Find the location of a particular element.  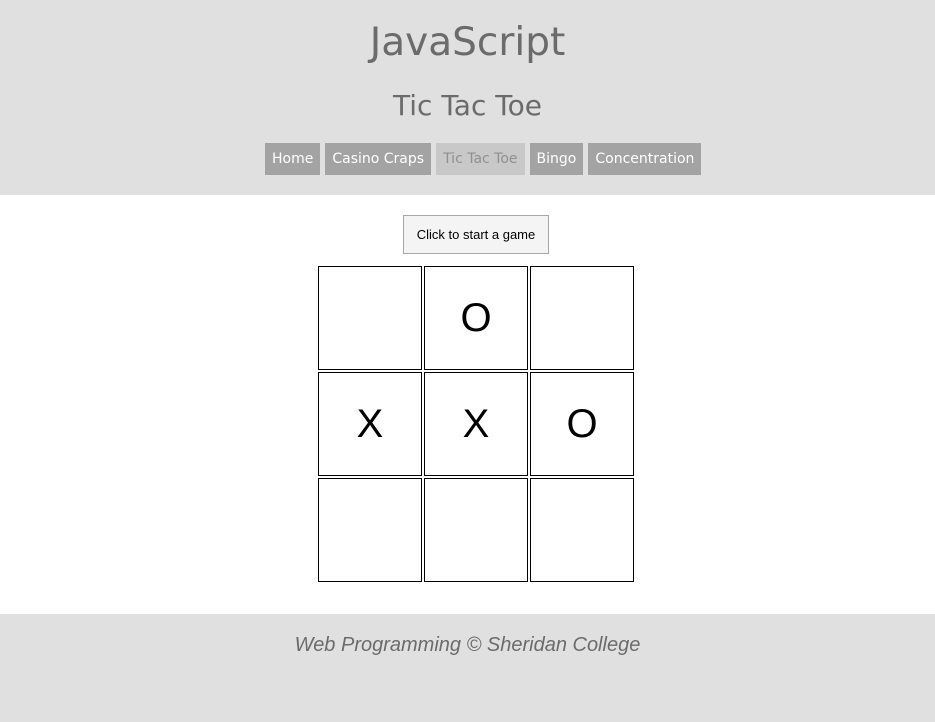

nav-item-bingo: Bingo is located at coordinates (556, 159).